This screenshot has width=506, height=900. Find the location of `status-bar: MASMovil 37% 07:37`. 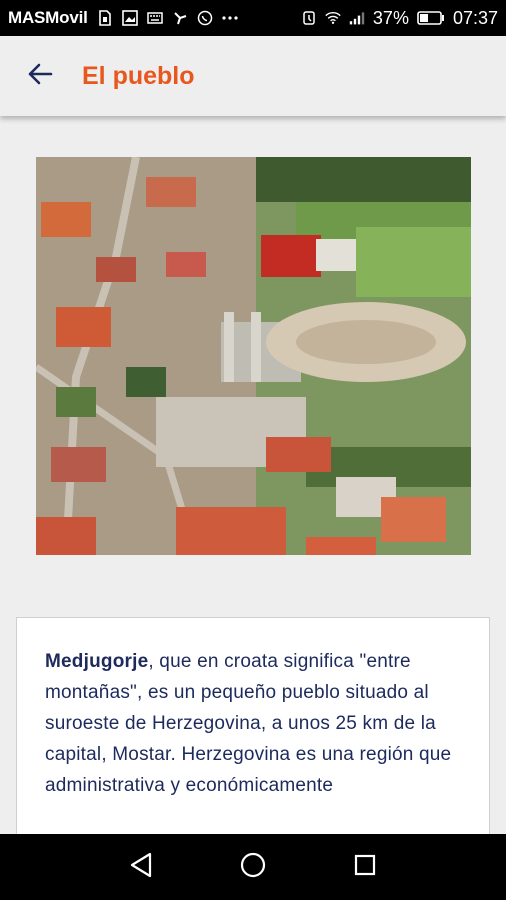

status-bar: MASMovil 37% 07:37 is located at coordinates (253, 18).